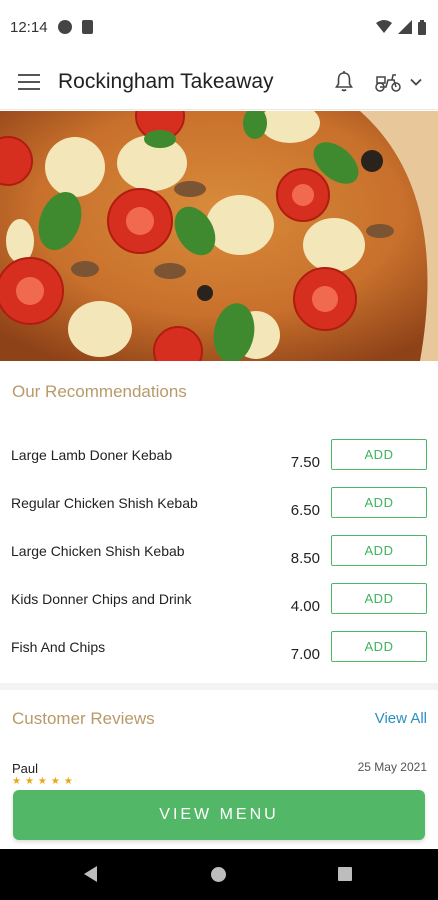 The width and height of the screenshot is (438, 900). What do you see at coordinates (44, 781) in the screenshot?
I see `review-stars: ★★★★★` at bounding box center [44, 781].